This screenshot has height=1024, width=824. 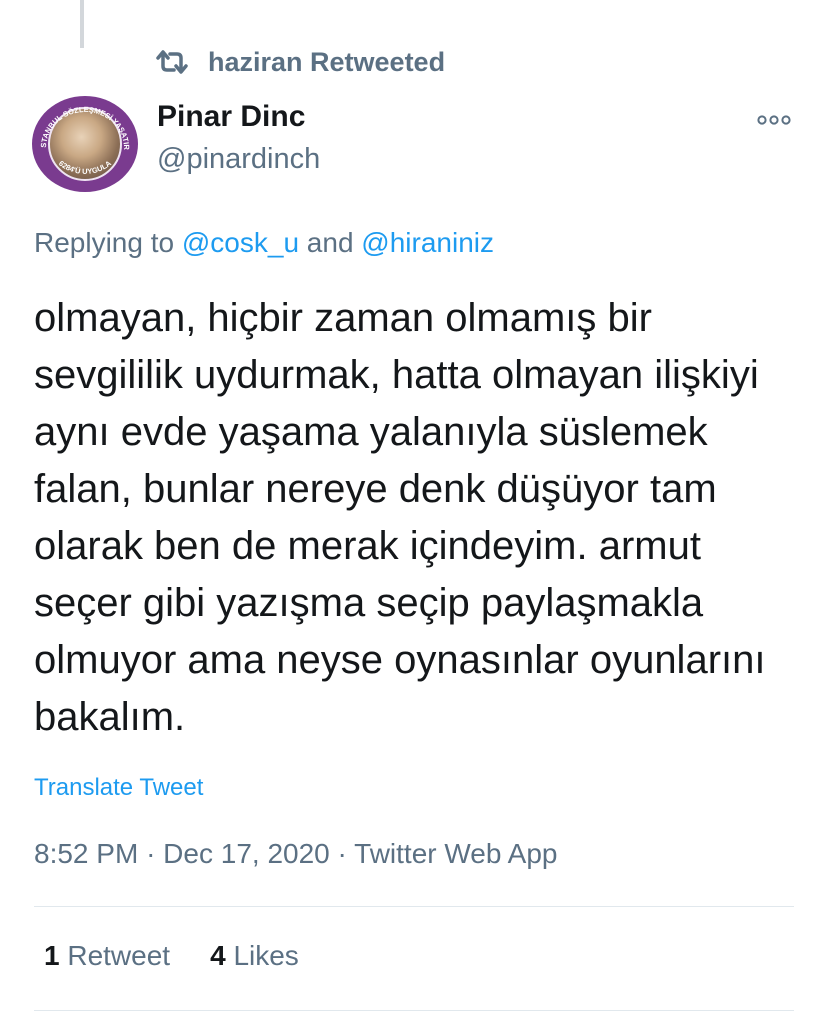 What do you see at coordinates (455, 853) in the screenshot?
I see `tweet-source: Twitter Web App` at bounding box center [455, 853].